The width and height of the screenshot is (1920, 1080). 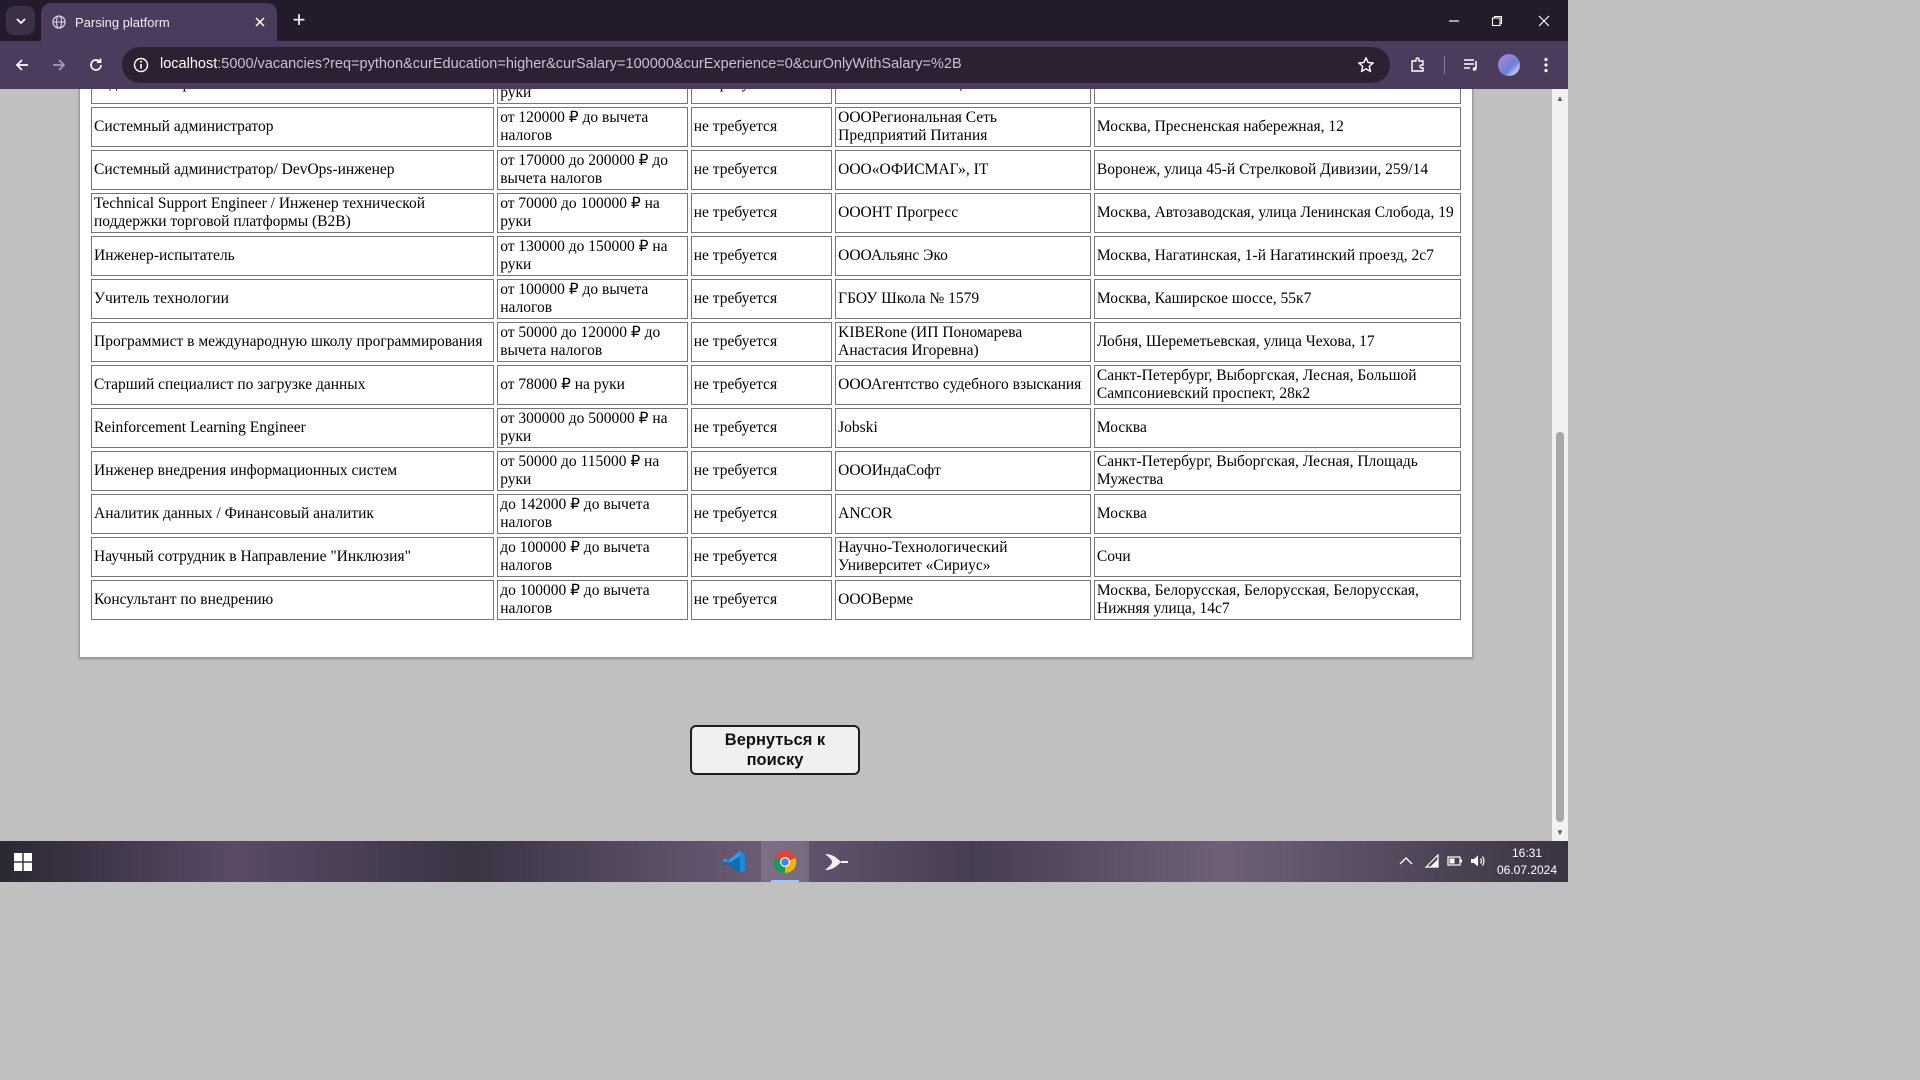 I want to click on tab-search-button, so click(x=20, y=20).